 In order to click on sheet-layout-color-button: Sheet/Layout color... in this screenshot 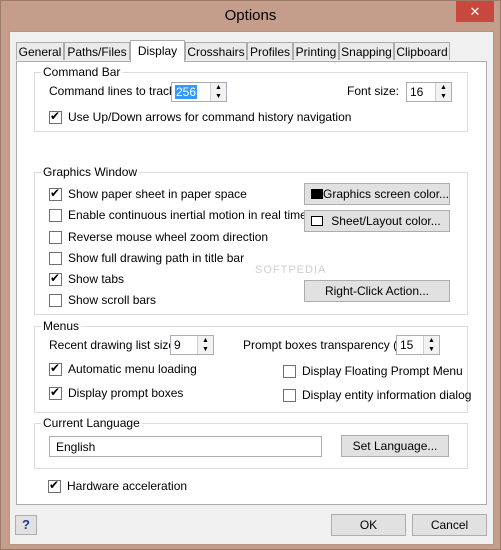, I will do `click(377, 221)`.